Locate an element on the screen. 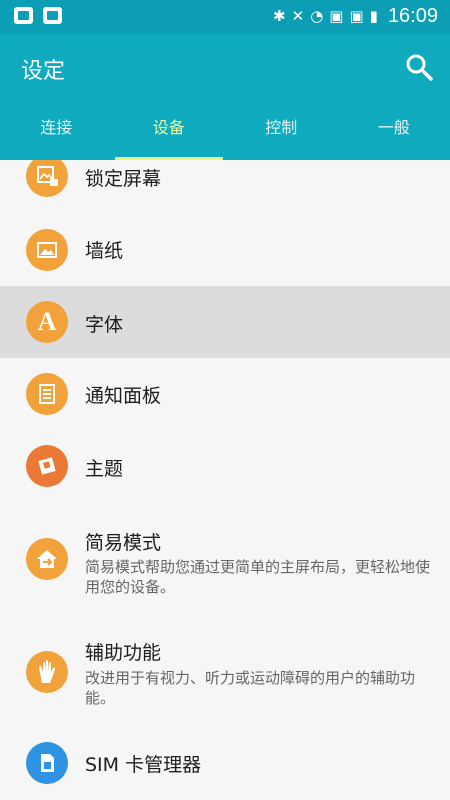 This screenshot has height=800, width=450. tab-bar: 连接 设备 控制 一般 is located at coordinates (225, 135).